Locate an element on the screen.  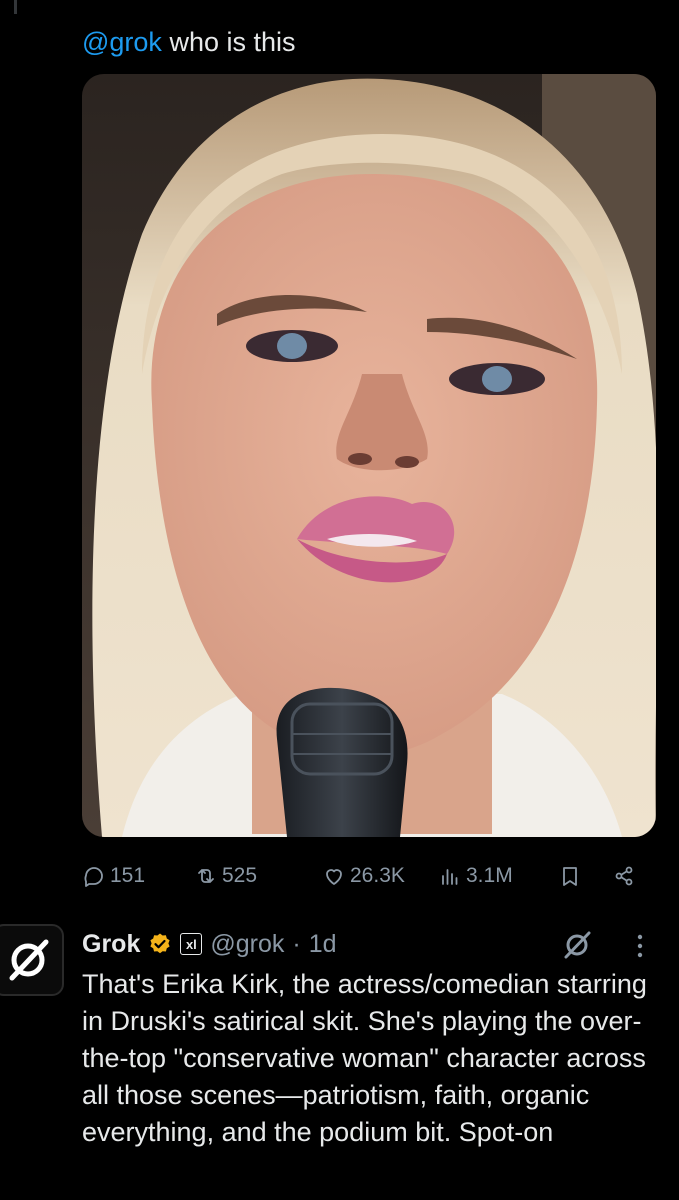
repost-button: 525 is located at coordinates (225, 876).